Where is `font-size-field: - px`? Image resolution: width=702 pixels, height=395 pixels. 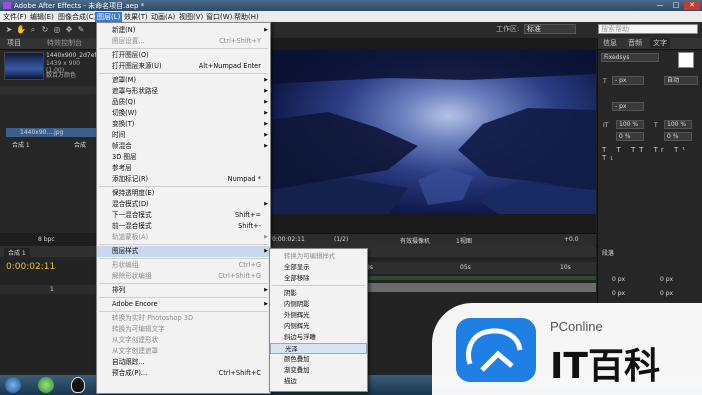 font-size-field: - px is located at coordinates (628, 80).